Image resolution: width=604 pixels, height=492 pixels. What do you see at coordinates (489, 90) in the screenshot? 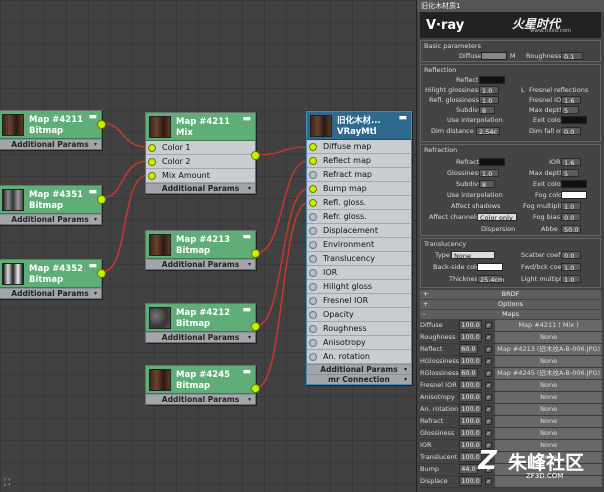
I see `hilight-input: 1.0` at bounding box center [489, 90].